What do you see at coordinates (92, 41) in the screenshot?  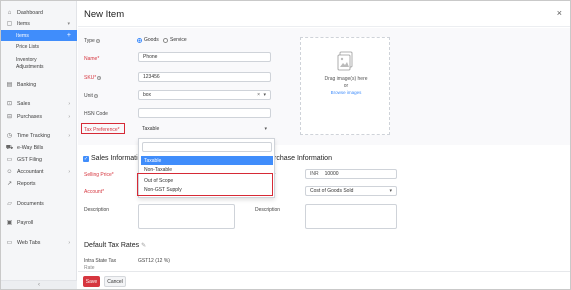 I see `type-label: Type?` at bounding box center [92, 41].